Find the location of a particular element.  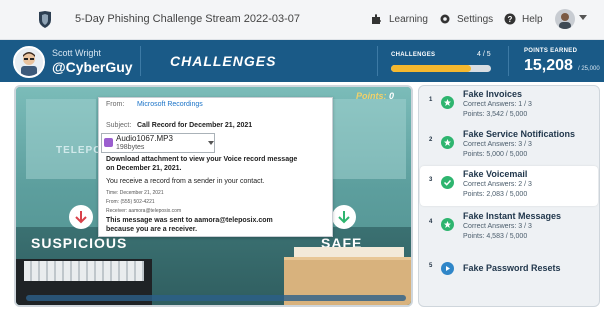

nav-help: ? Help is located at coordinates (523, 19).